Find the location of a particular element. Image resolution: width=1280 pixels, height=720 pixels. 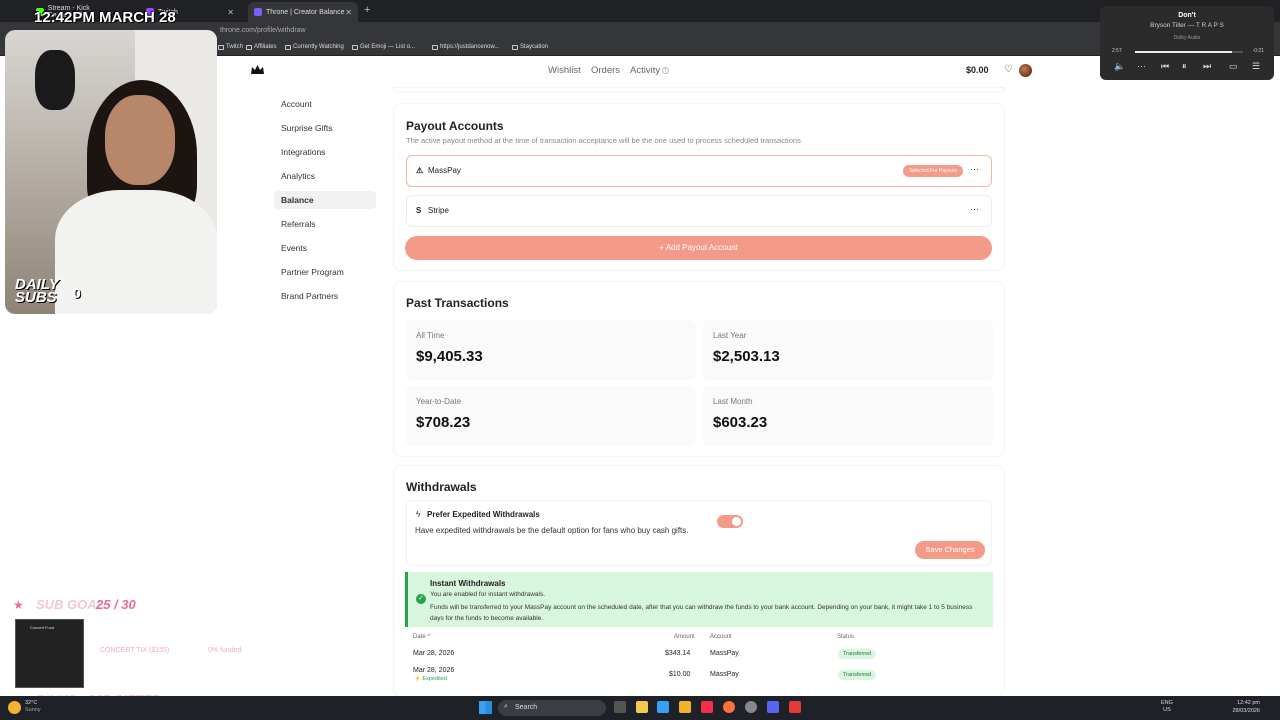

heart-icon: ♡ is located at coordinates (1008, 69).